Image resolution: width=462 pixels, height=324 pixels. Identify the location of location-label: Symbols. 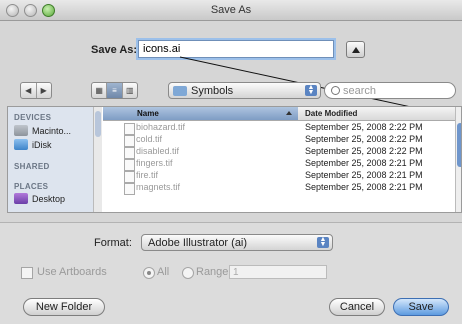
(212, 91).